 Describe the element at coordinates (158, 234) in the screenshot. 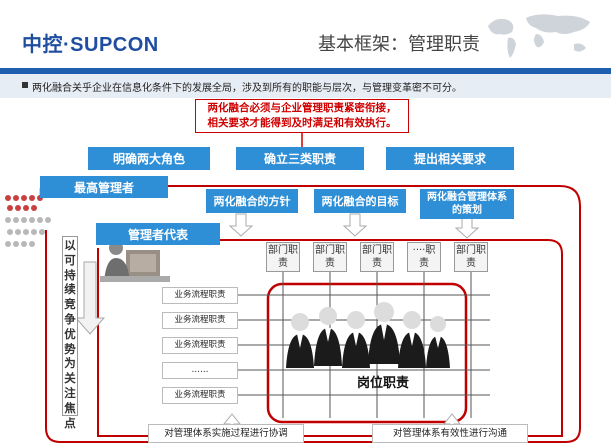

I see `role-management-representative: 管理者代表` at that location.